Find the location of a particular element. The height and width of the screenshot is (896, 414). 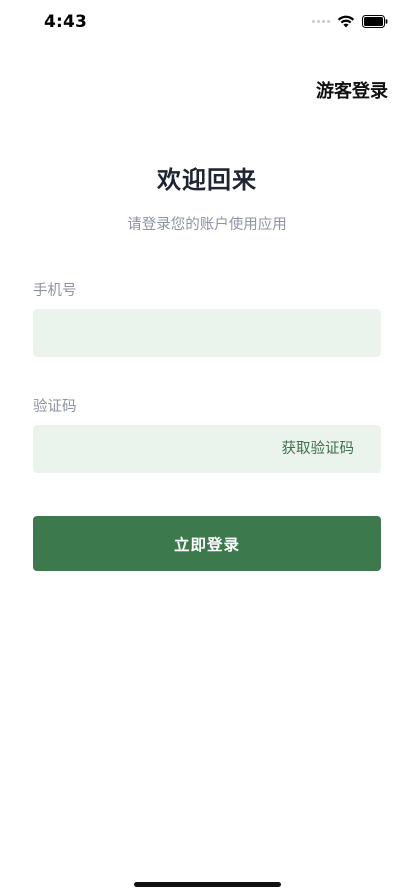

battery-icon is located at coordinates (375, 21).